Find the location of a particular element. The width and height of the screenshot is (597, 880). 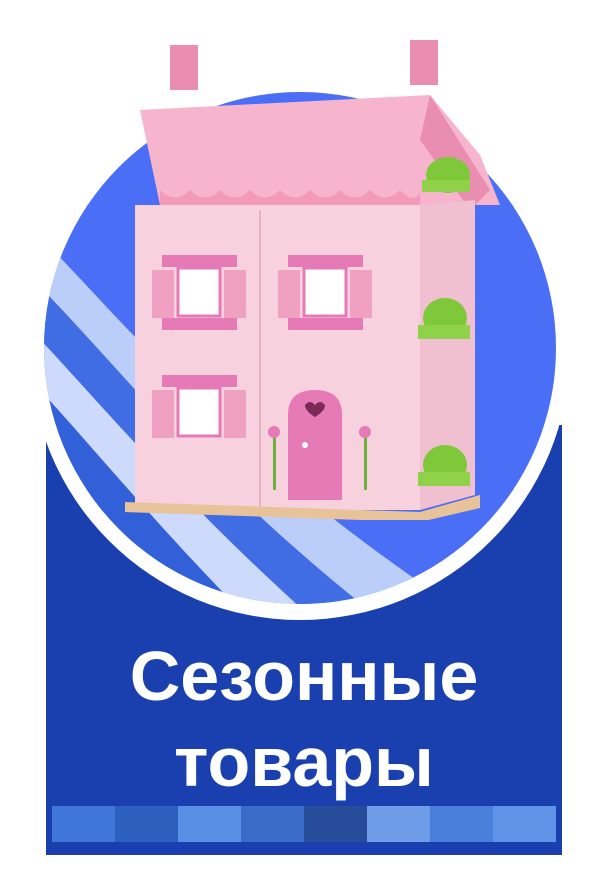

banner-title-line2: товары is located at coordinates (304, 762).